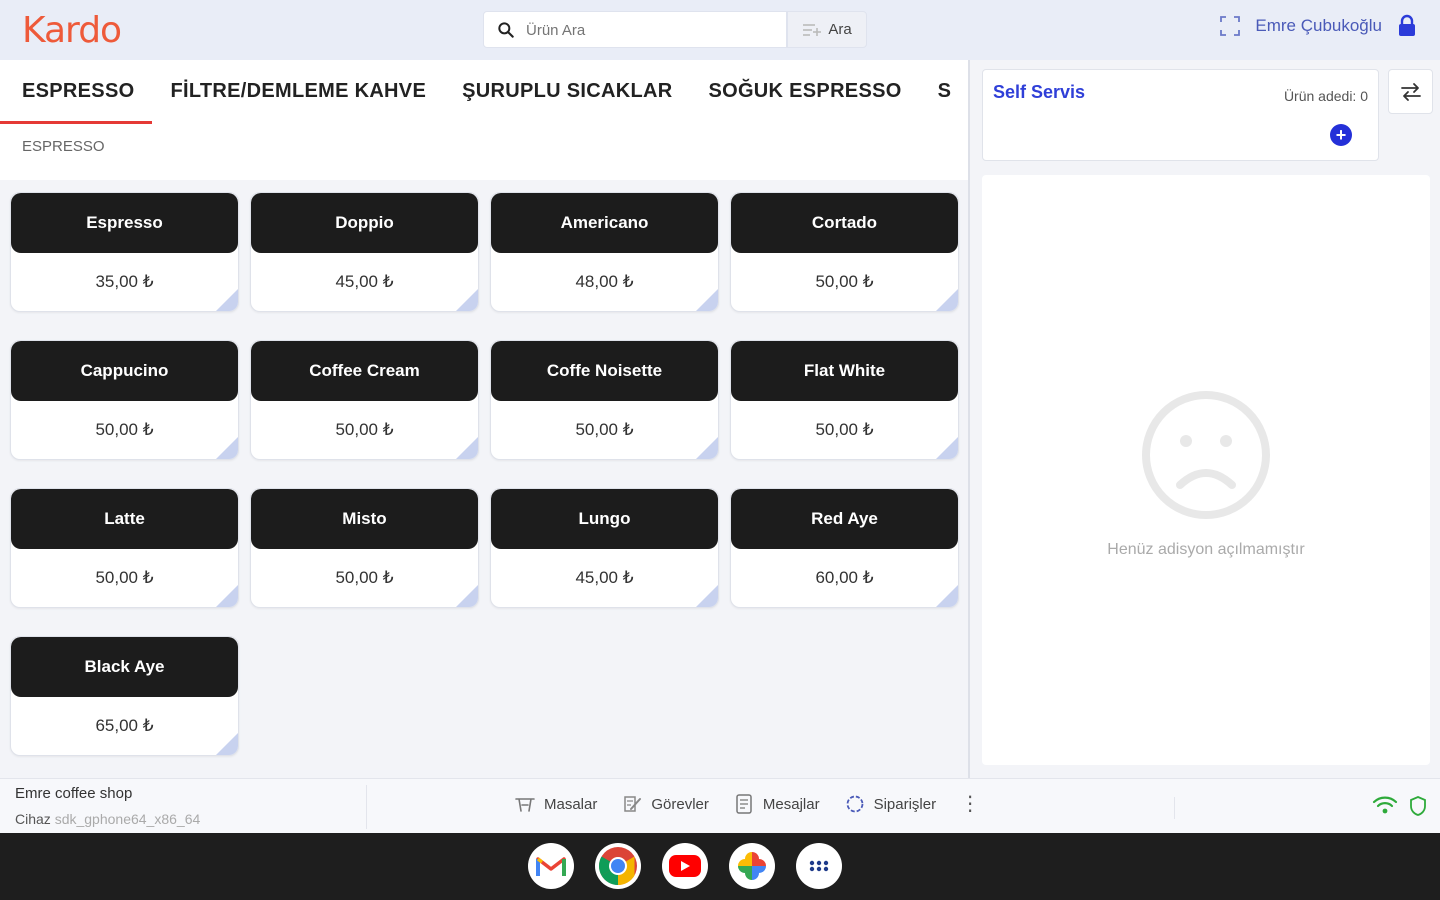  I want to click on product-card: Misto 50,00 ₺, so click(364, 548).